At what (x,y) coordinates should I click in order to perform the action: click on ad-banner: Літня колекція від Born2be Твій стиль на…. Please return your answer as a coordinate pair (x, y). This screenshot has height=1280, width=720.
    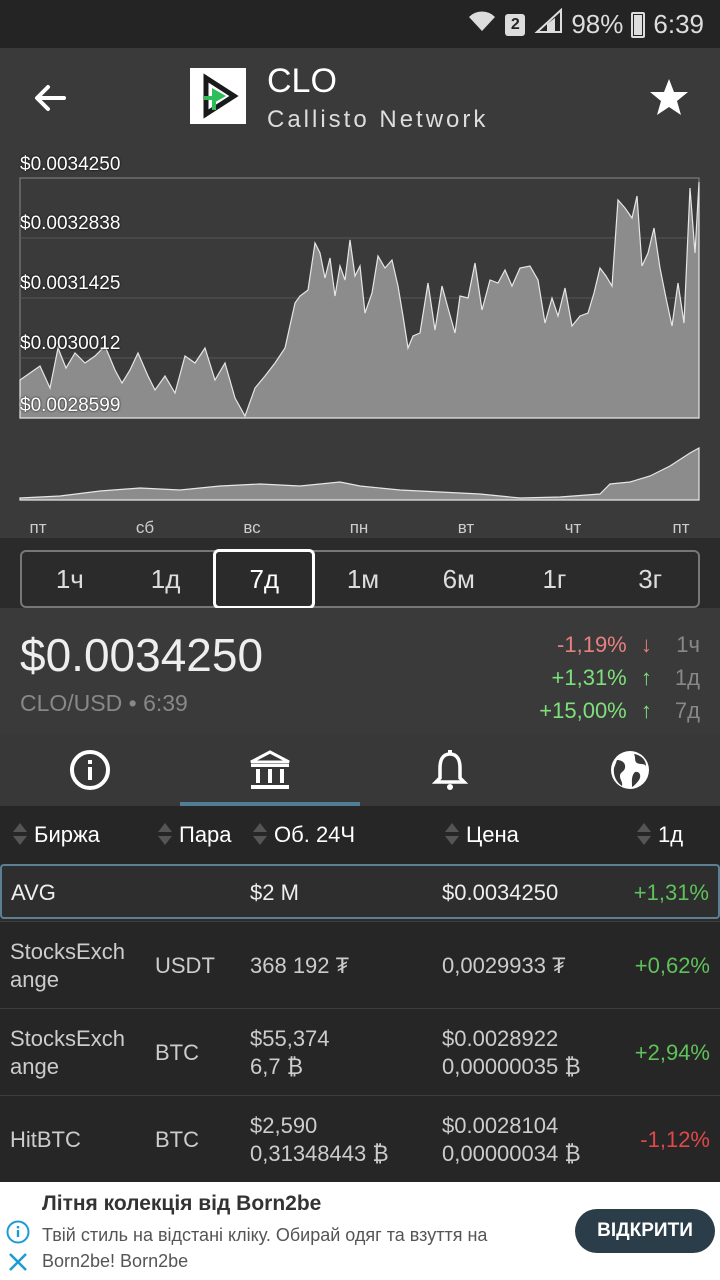
    Looking at the image, I should click on (360, 1231).